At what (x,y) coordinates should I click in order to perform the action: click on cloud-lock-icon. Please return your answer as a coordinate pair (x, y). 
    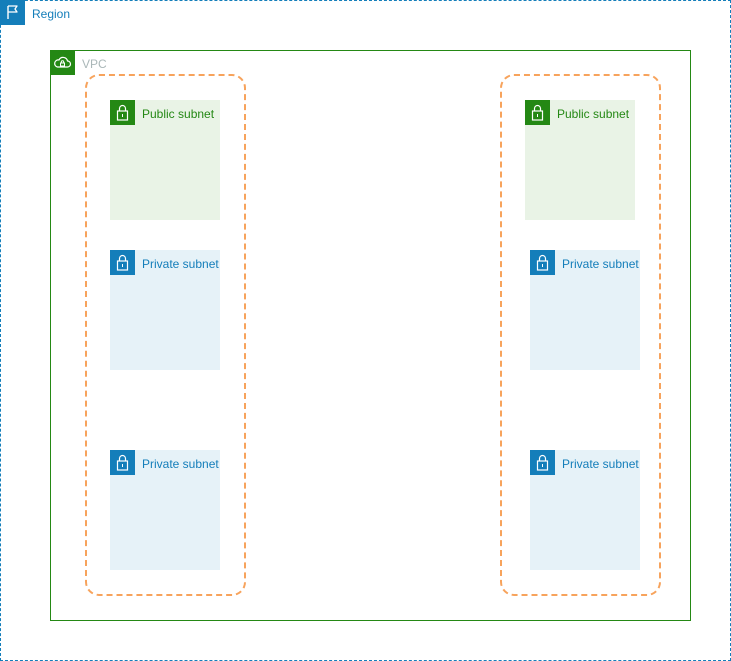
    Looking at the image, I should click on (62, 62).